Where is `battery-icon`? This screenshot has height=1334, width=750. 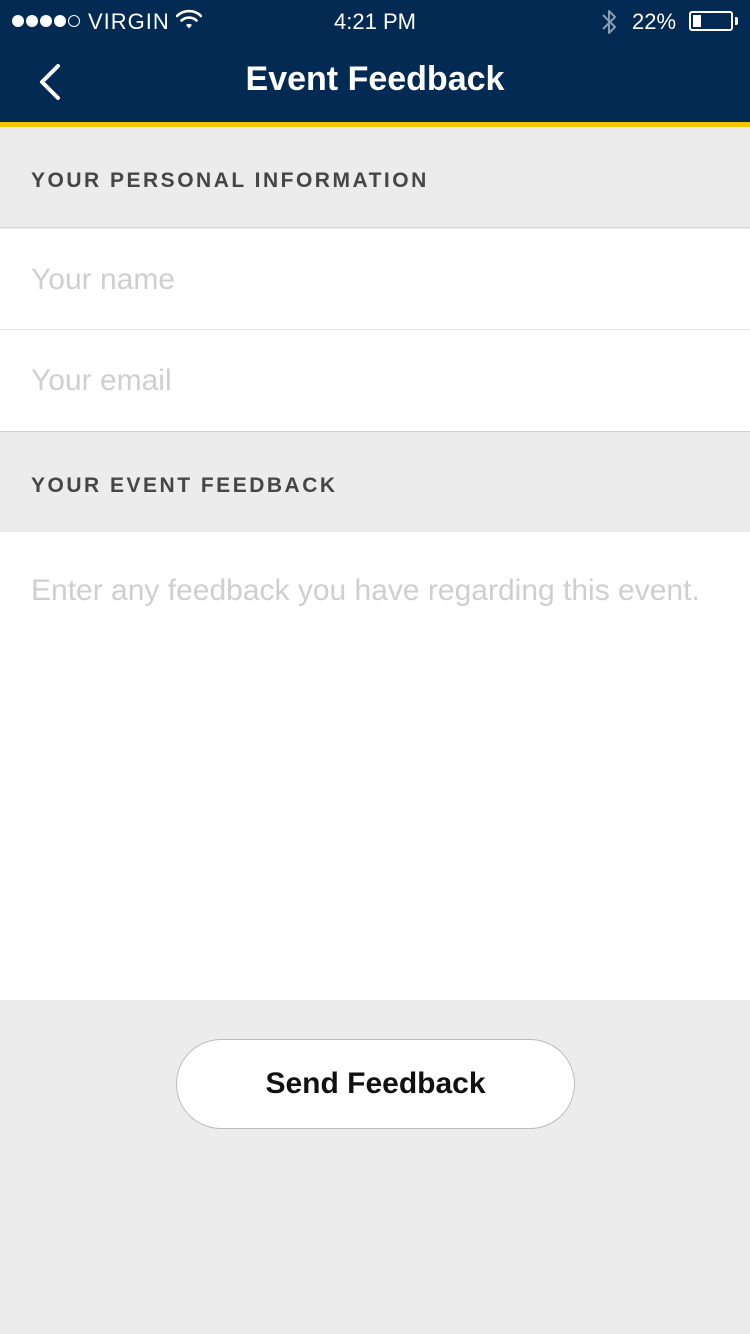
battery-icon is located at coordinates (711, 21).